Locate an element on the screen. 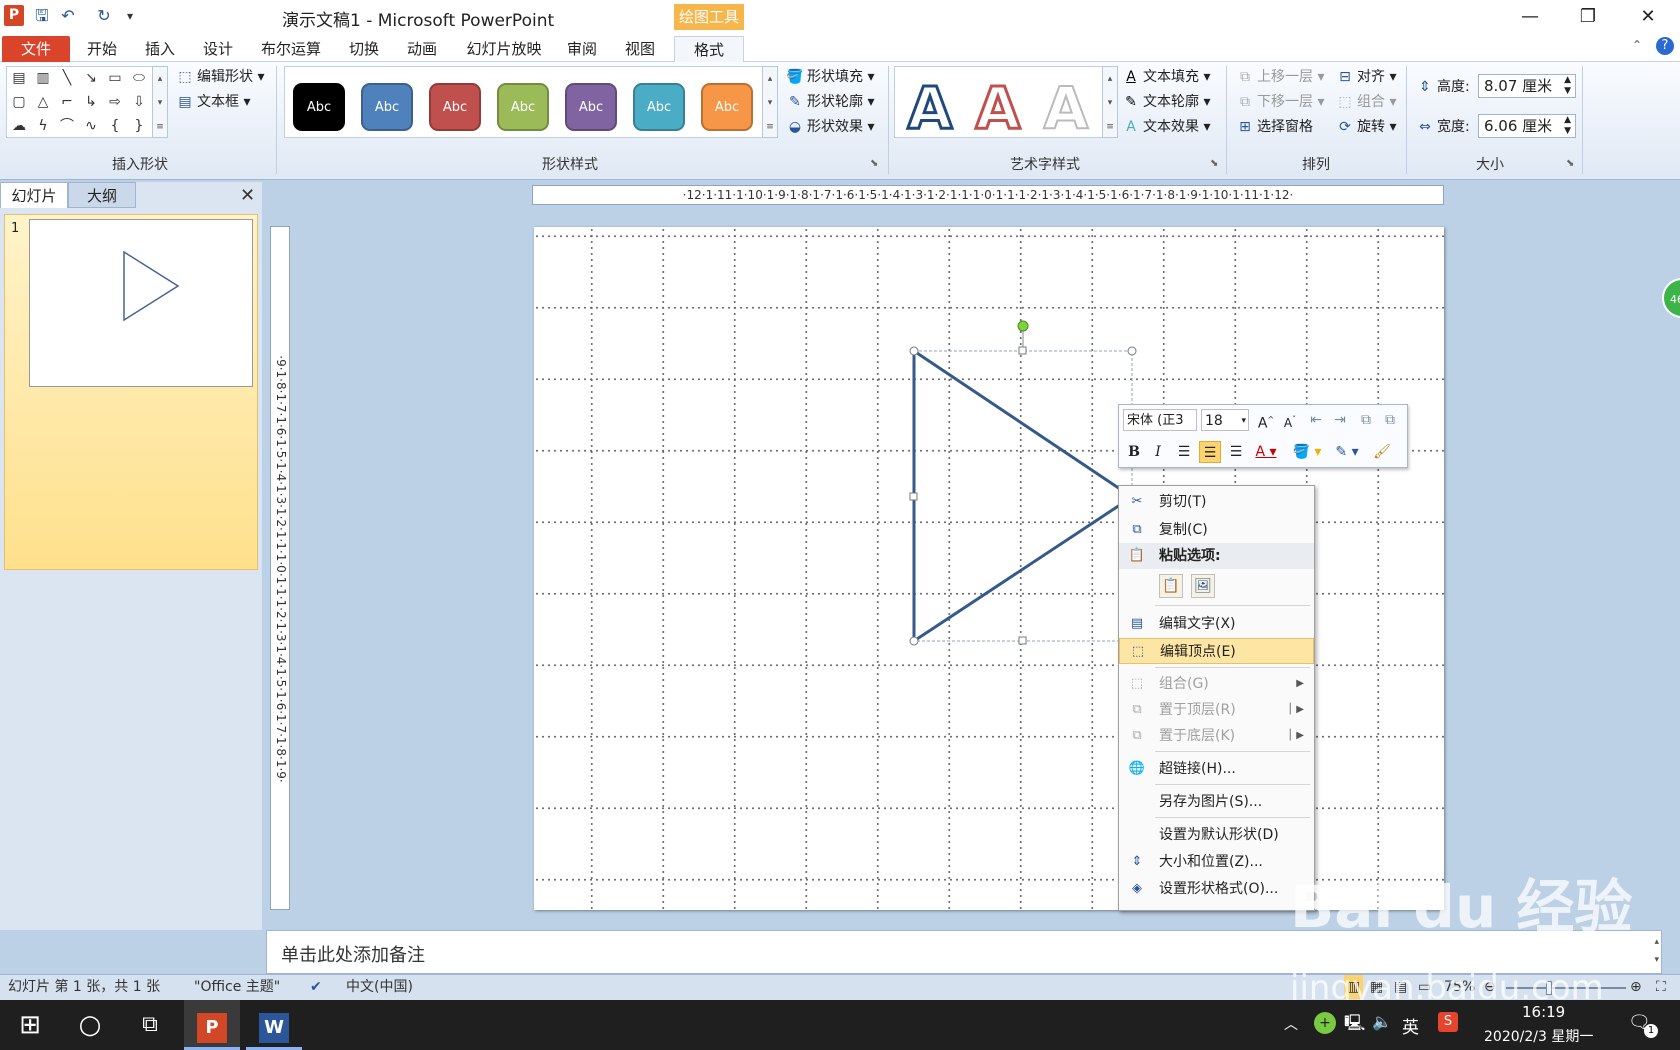  shape-fill-button: 🪣 形状填充 ▾ is located at coordinates (830, 77).